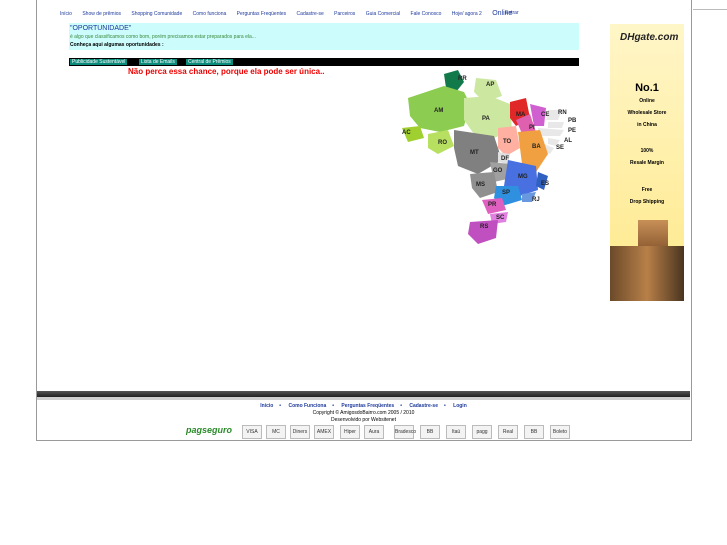 The image size is (727, 545). What do you see at coordinates (310, 14) in the screenshot?
I see `nav-item-cadastre-se: Cadastre-se` at bounding box center [310, 14].